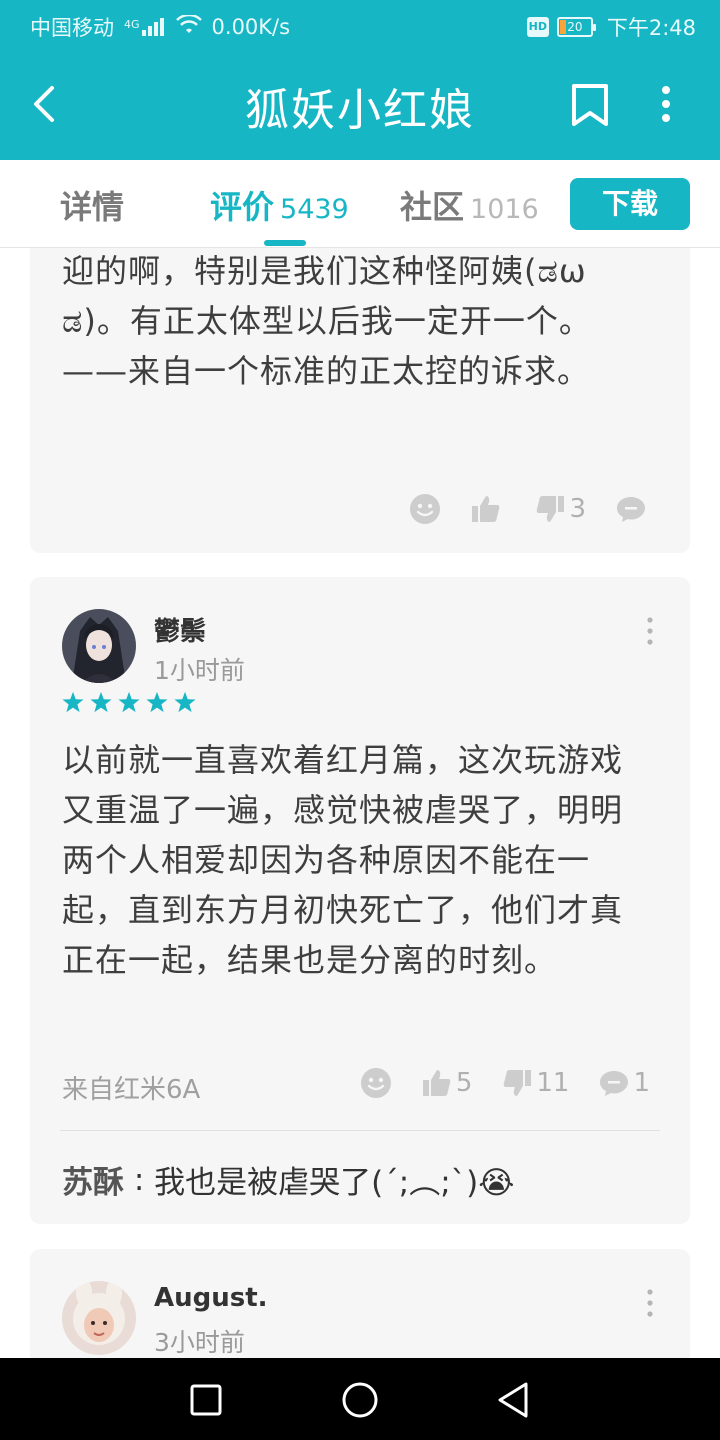 The image size is (720, 1440). Describe the element at coordinates (131, 1090) in the screenshot. I see `device-label: 来自红米6A` at that location.